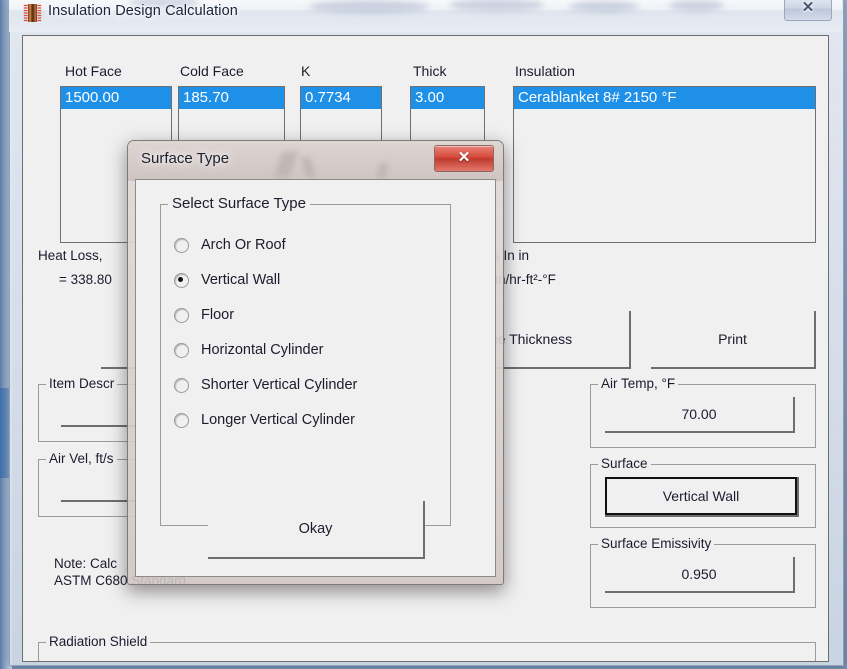 Image resolution: width=847 pixels, height=669 pixels. I want to click on air-velocity-label: Air Vel, ft/s, so click(81, 458).